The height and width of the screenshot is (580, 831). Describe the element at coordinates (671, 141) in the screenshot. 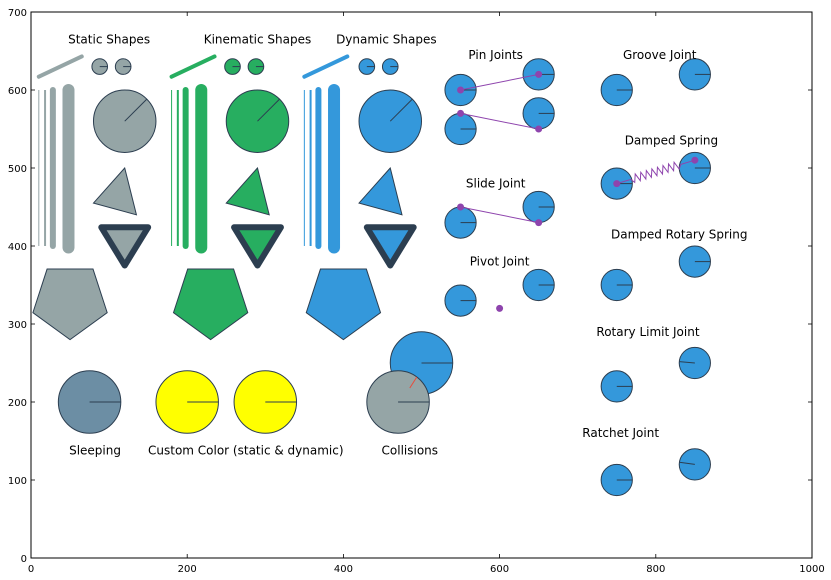

I see `scene-label: Damped Spring` at that location.